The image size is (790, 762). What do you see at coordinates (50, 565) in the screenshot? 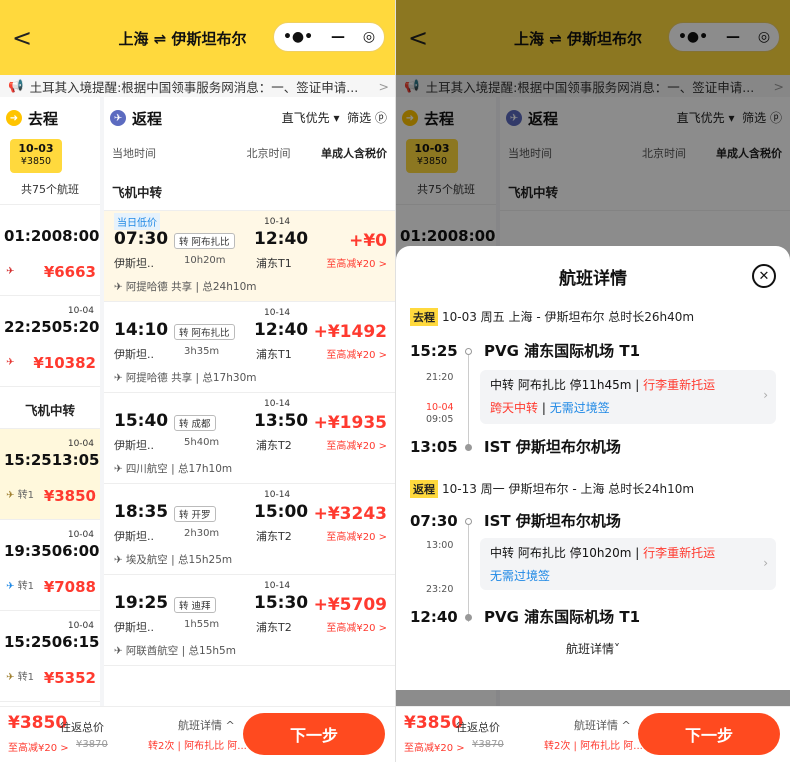
I see `outbound-flight-row: 10-04 19:35 06:00 ✈ 转1 ¥7088` at bounding box center [50, 565].